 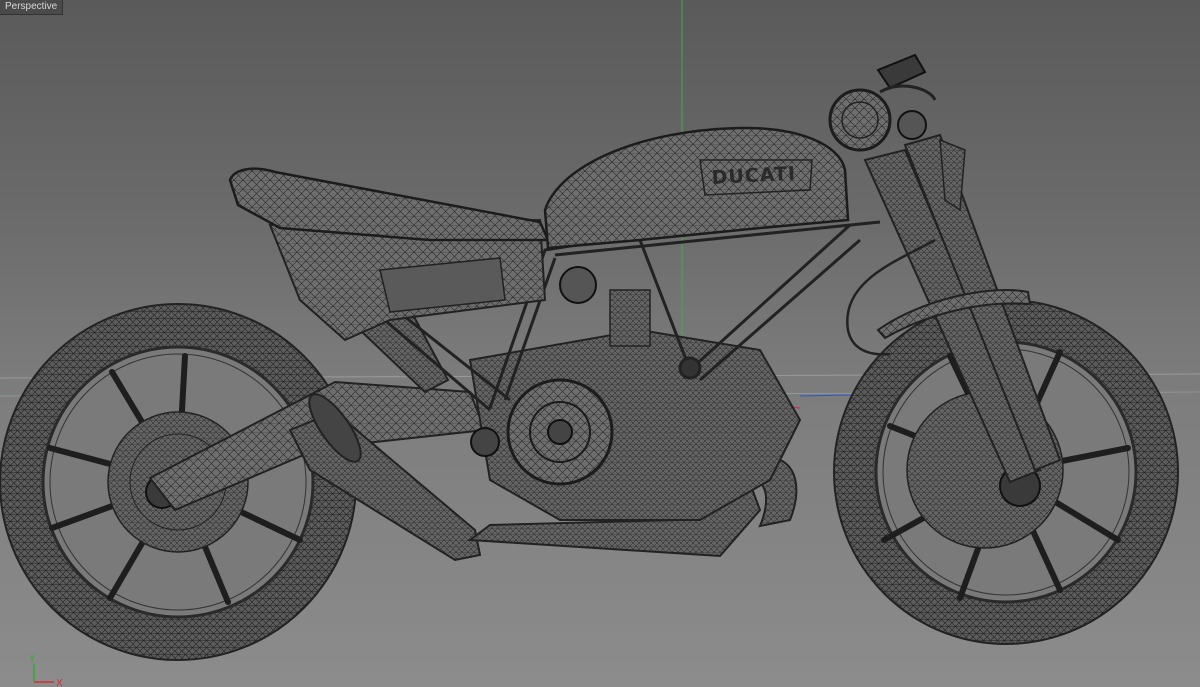 I want to click on axis-y-label: Y, so click(x=32, y=659).